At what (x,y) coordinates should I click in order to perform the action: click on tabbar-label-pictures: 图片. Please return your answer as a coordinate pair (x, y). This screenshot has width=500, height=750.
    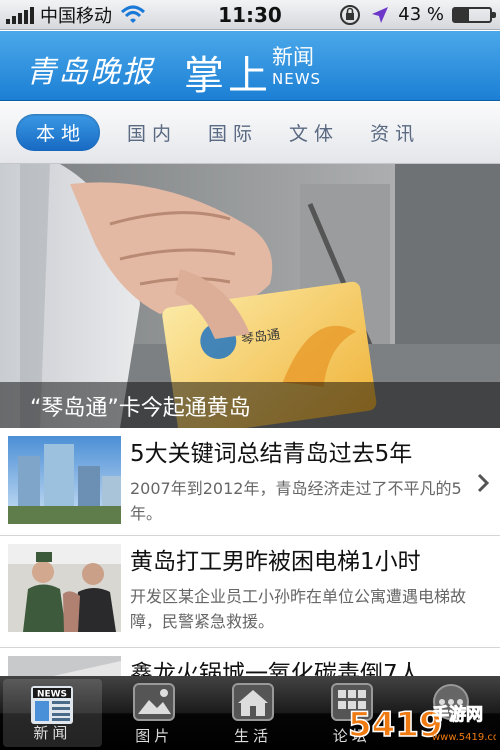
    Looking at the image, I should click on (154, 736).